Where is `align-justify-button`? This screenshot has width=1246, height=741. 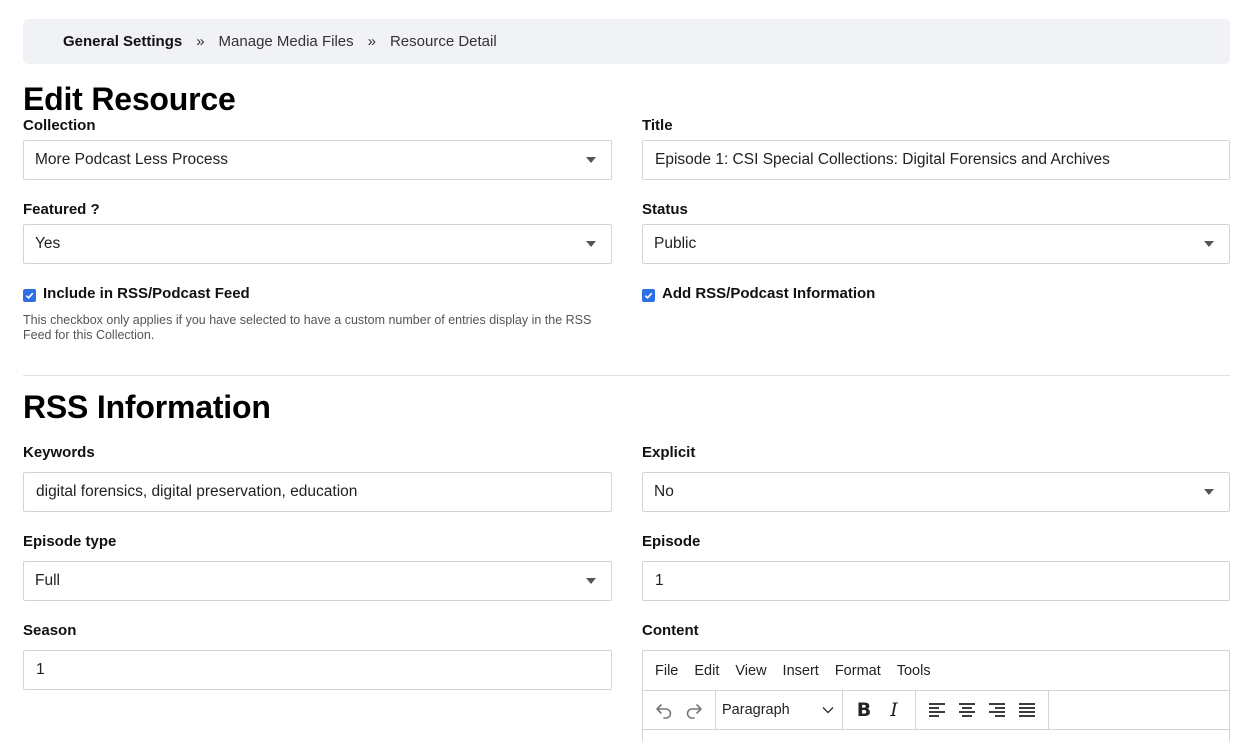 align-justify-button is located at coordinates (1027, 710).